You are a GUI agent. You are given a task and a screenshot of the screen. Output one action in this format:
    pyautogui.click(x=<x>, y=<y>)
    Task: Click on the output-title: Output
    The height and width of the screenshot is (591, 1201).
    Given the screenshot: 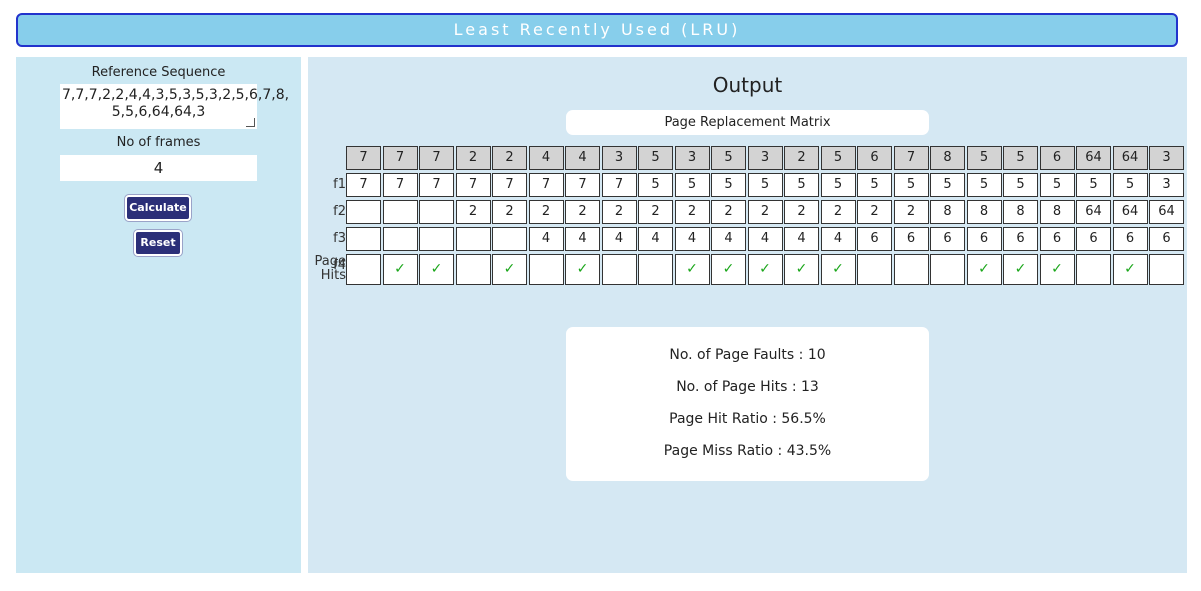 What is the action you would take?
    pyautogui.click(x=747, y=85)
    